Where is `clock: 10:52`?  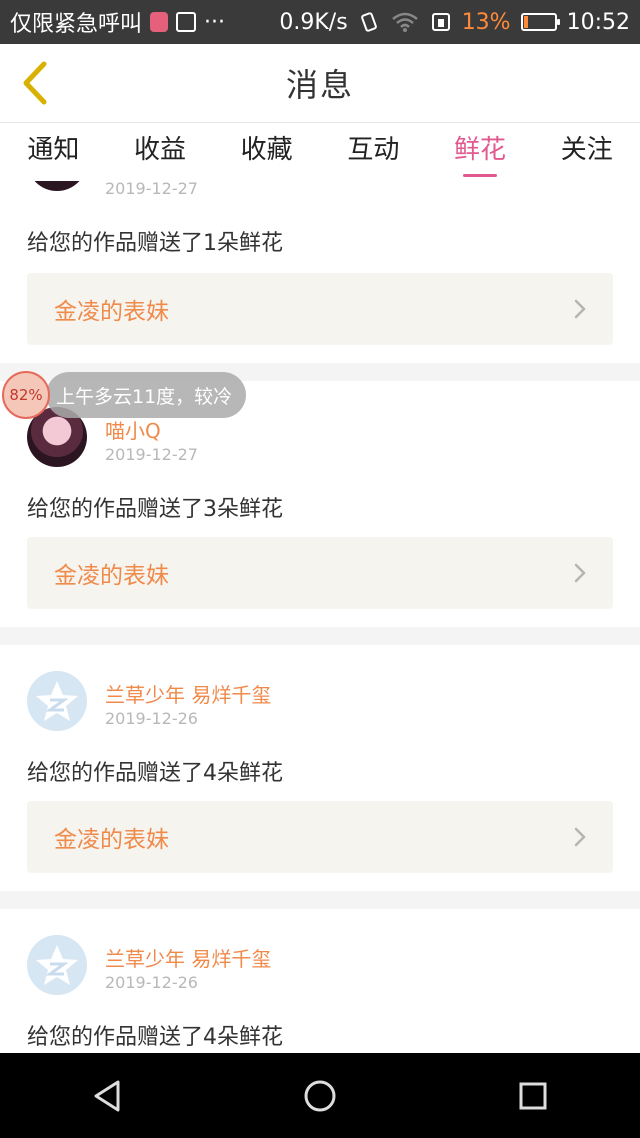
clock: 10:52 is located at coordinates (598, 22).